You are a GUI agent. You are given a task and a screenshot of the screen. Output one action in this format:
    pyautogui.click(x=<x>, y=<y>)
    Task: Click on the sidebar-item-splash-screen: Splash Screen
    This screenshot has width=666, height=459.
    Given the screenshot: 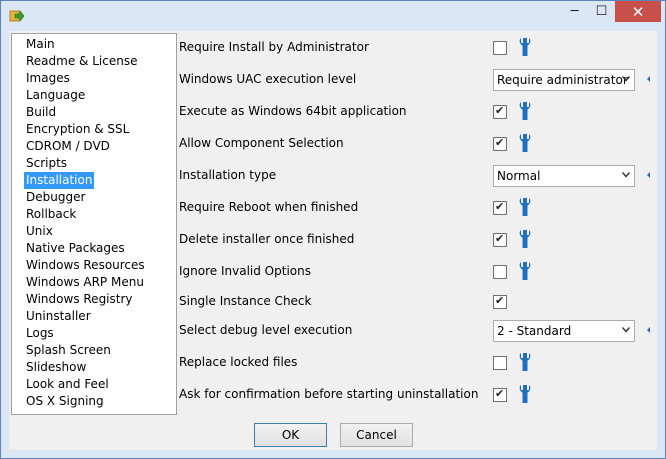 What is the action you would take?
    pyautogui.click(x=68, y=350)
    